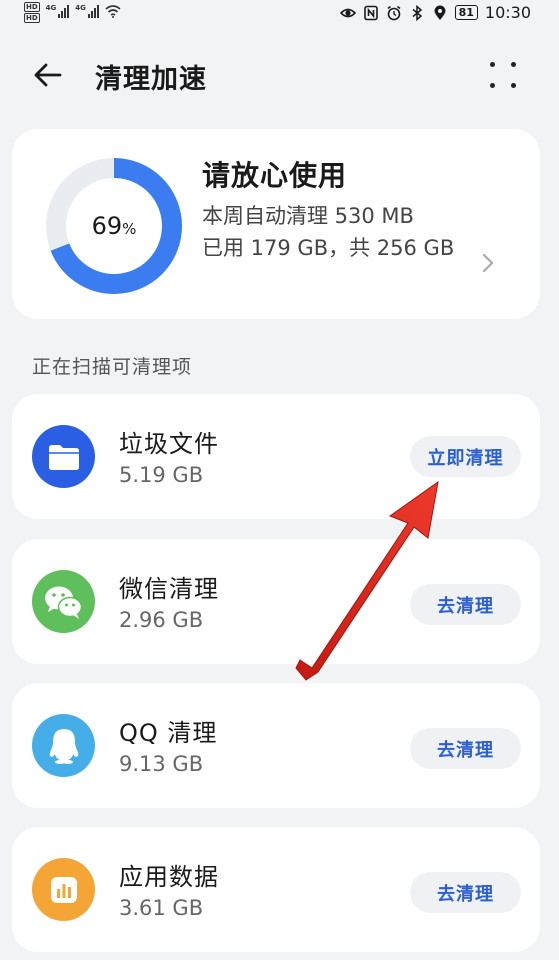 The height and width of the screenshot is (960, 559). I want to click on section-label-scanning: 正在扫描可清理项, so click(112, 367).